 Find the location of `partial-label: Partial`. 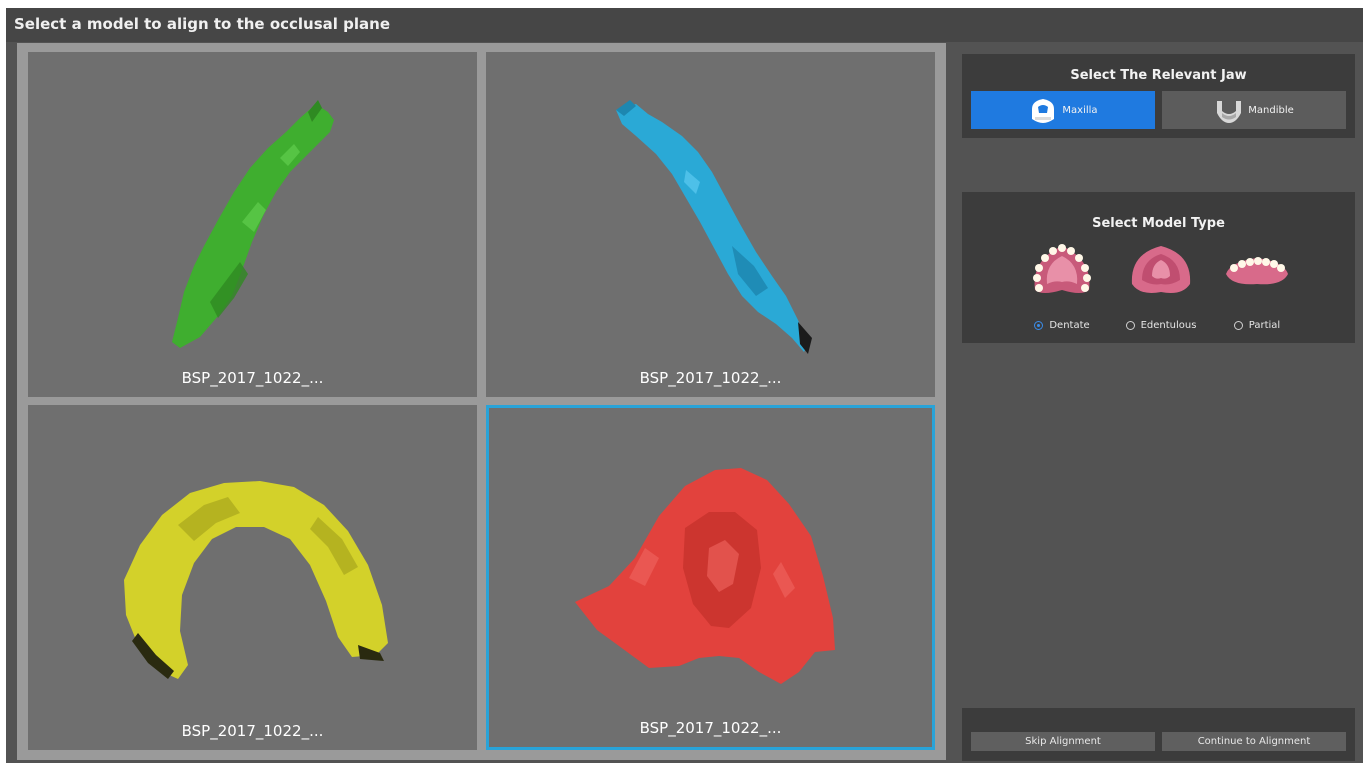

partial-label: Partial is located at coordinates (1264, 325).